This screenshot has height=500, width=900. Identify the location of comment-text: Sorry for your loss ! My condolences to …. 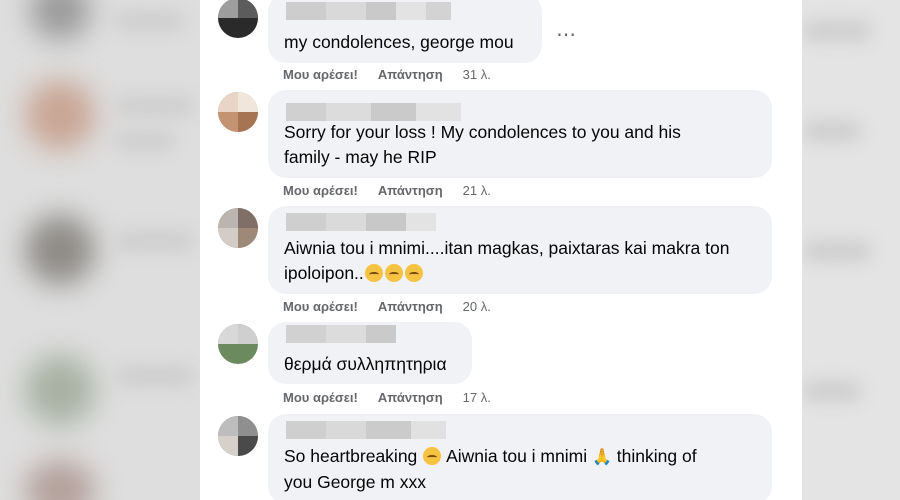
(482, 144).